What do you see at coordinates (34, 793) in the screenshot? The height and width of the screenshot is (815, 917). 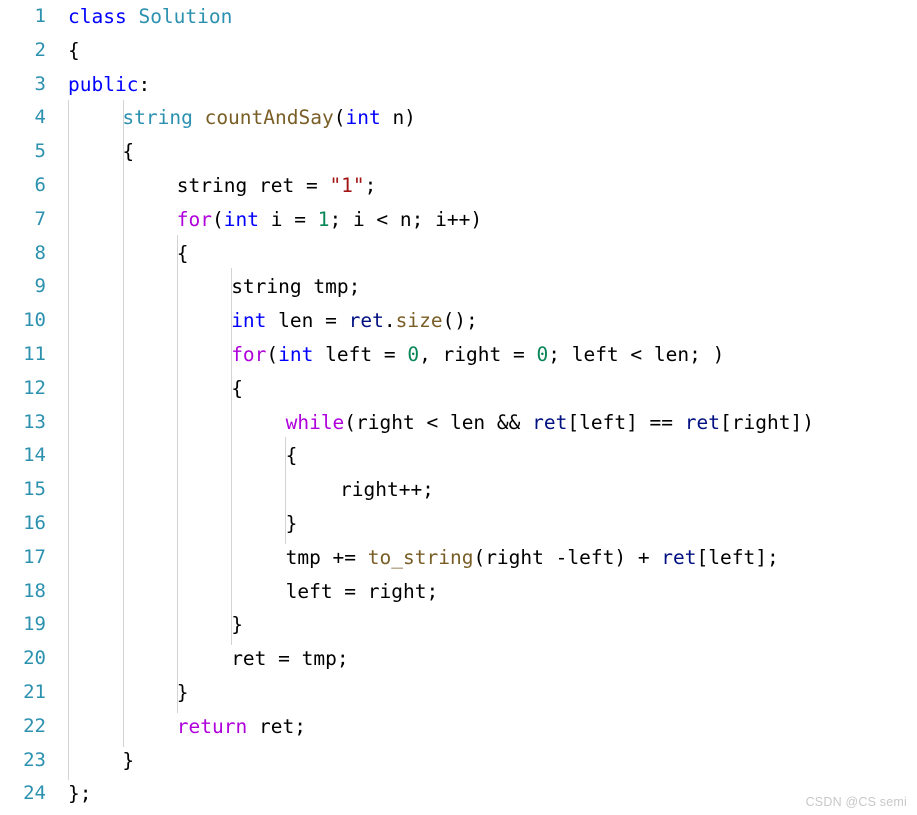 I see `line-number: 24` at bounding box center [34, 793].